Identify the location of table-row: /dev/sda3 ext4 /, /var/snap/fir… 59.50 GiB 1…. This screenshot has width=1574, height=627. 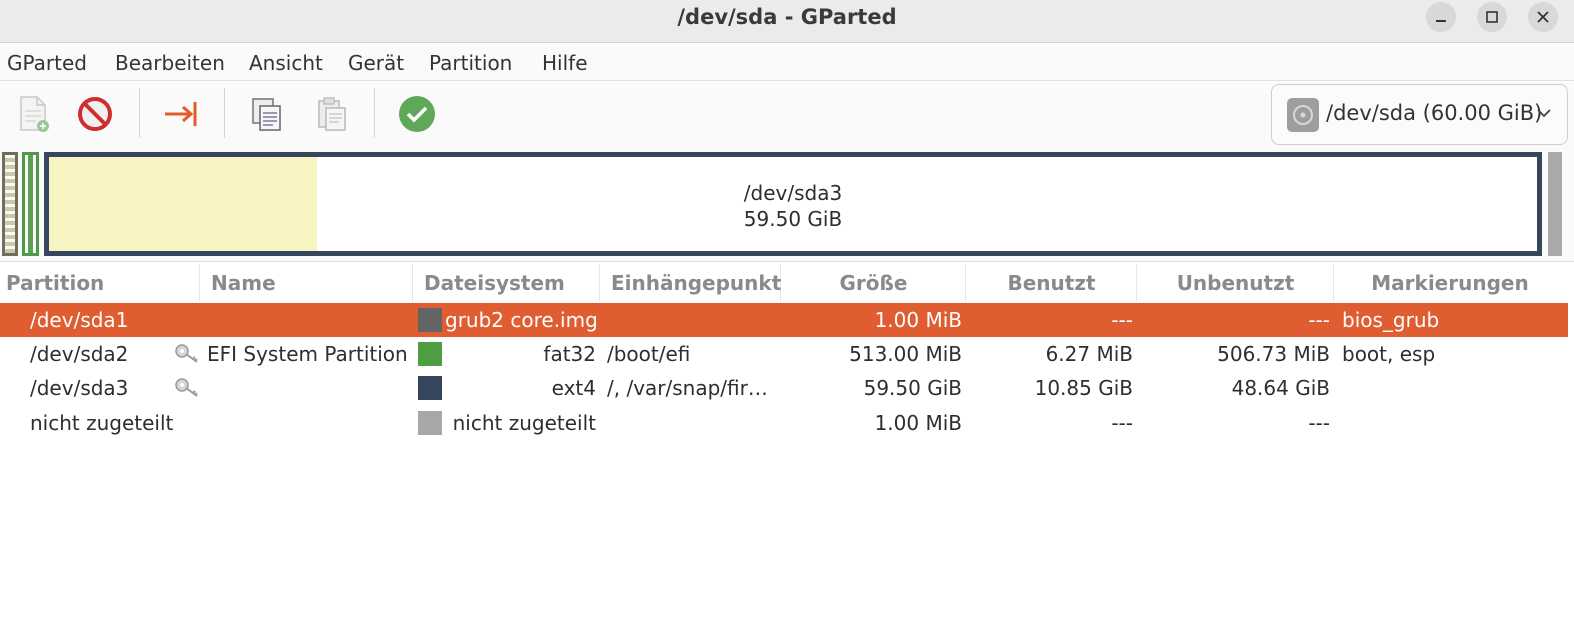
(784, 388).